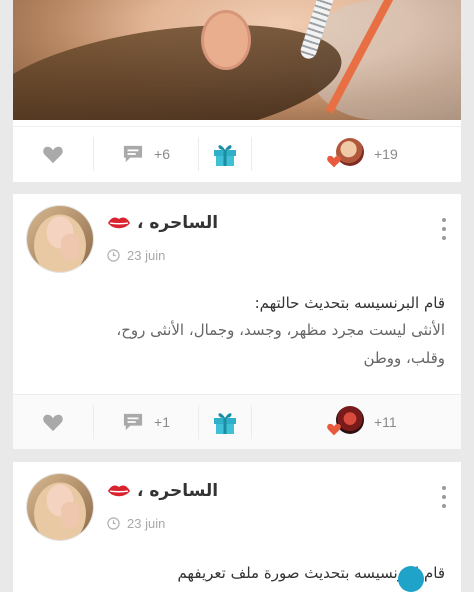  I want to click on post-action-bar: +1 +11, so click(237, 421).